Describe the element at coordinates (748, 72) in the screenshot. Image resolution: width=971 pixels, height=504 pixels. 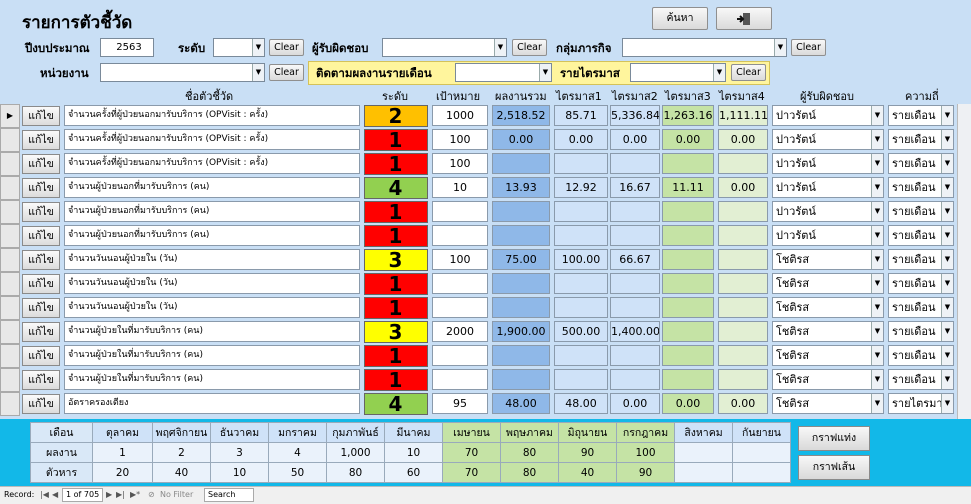
I see `quarter-clear-button: Clear` at that location.